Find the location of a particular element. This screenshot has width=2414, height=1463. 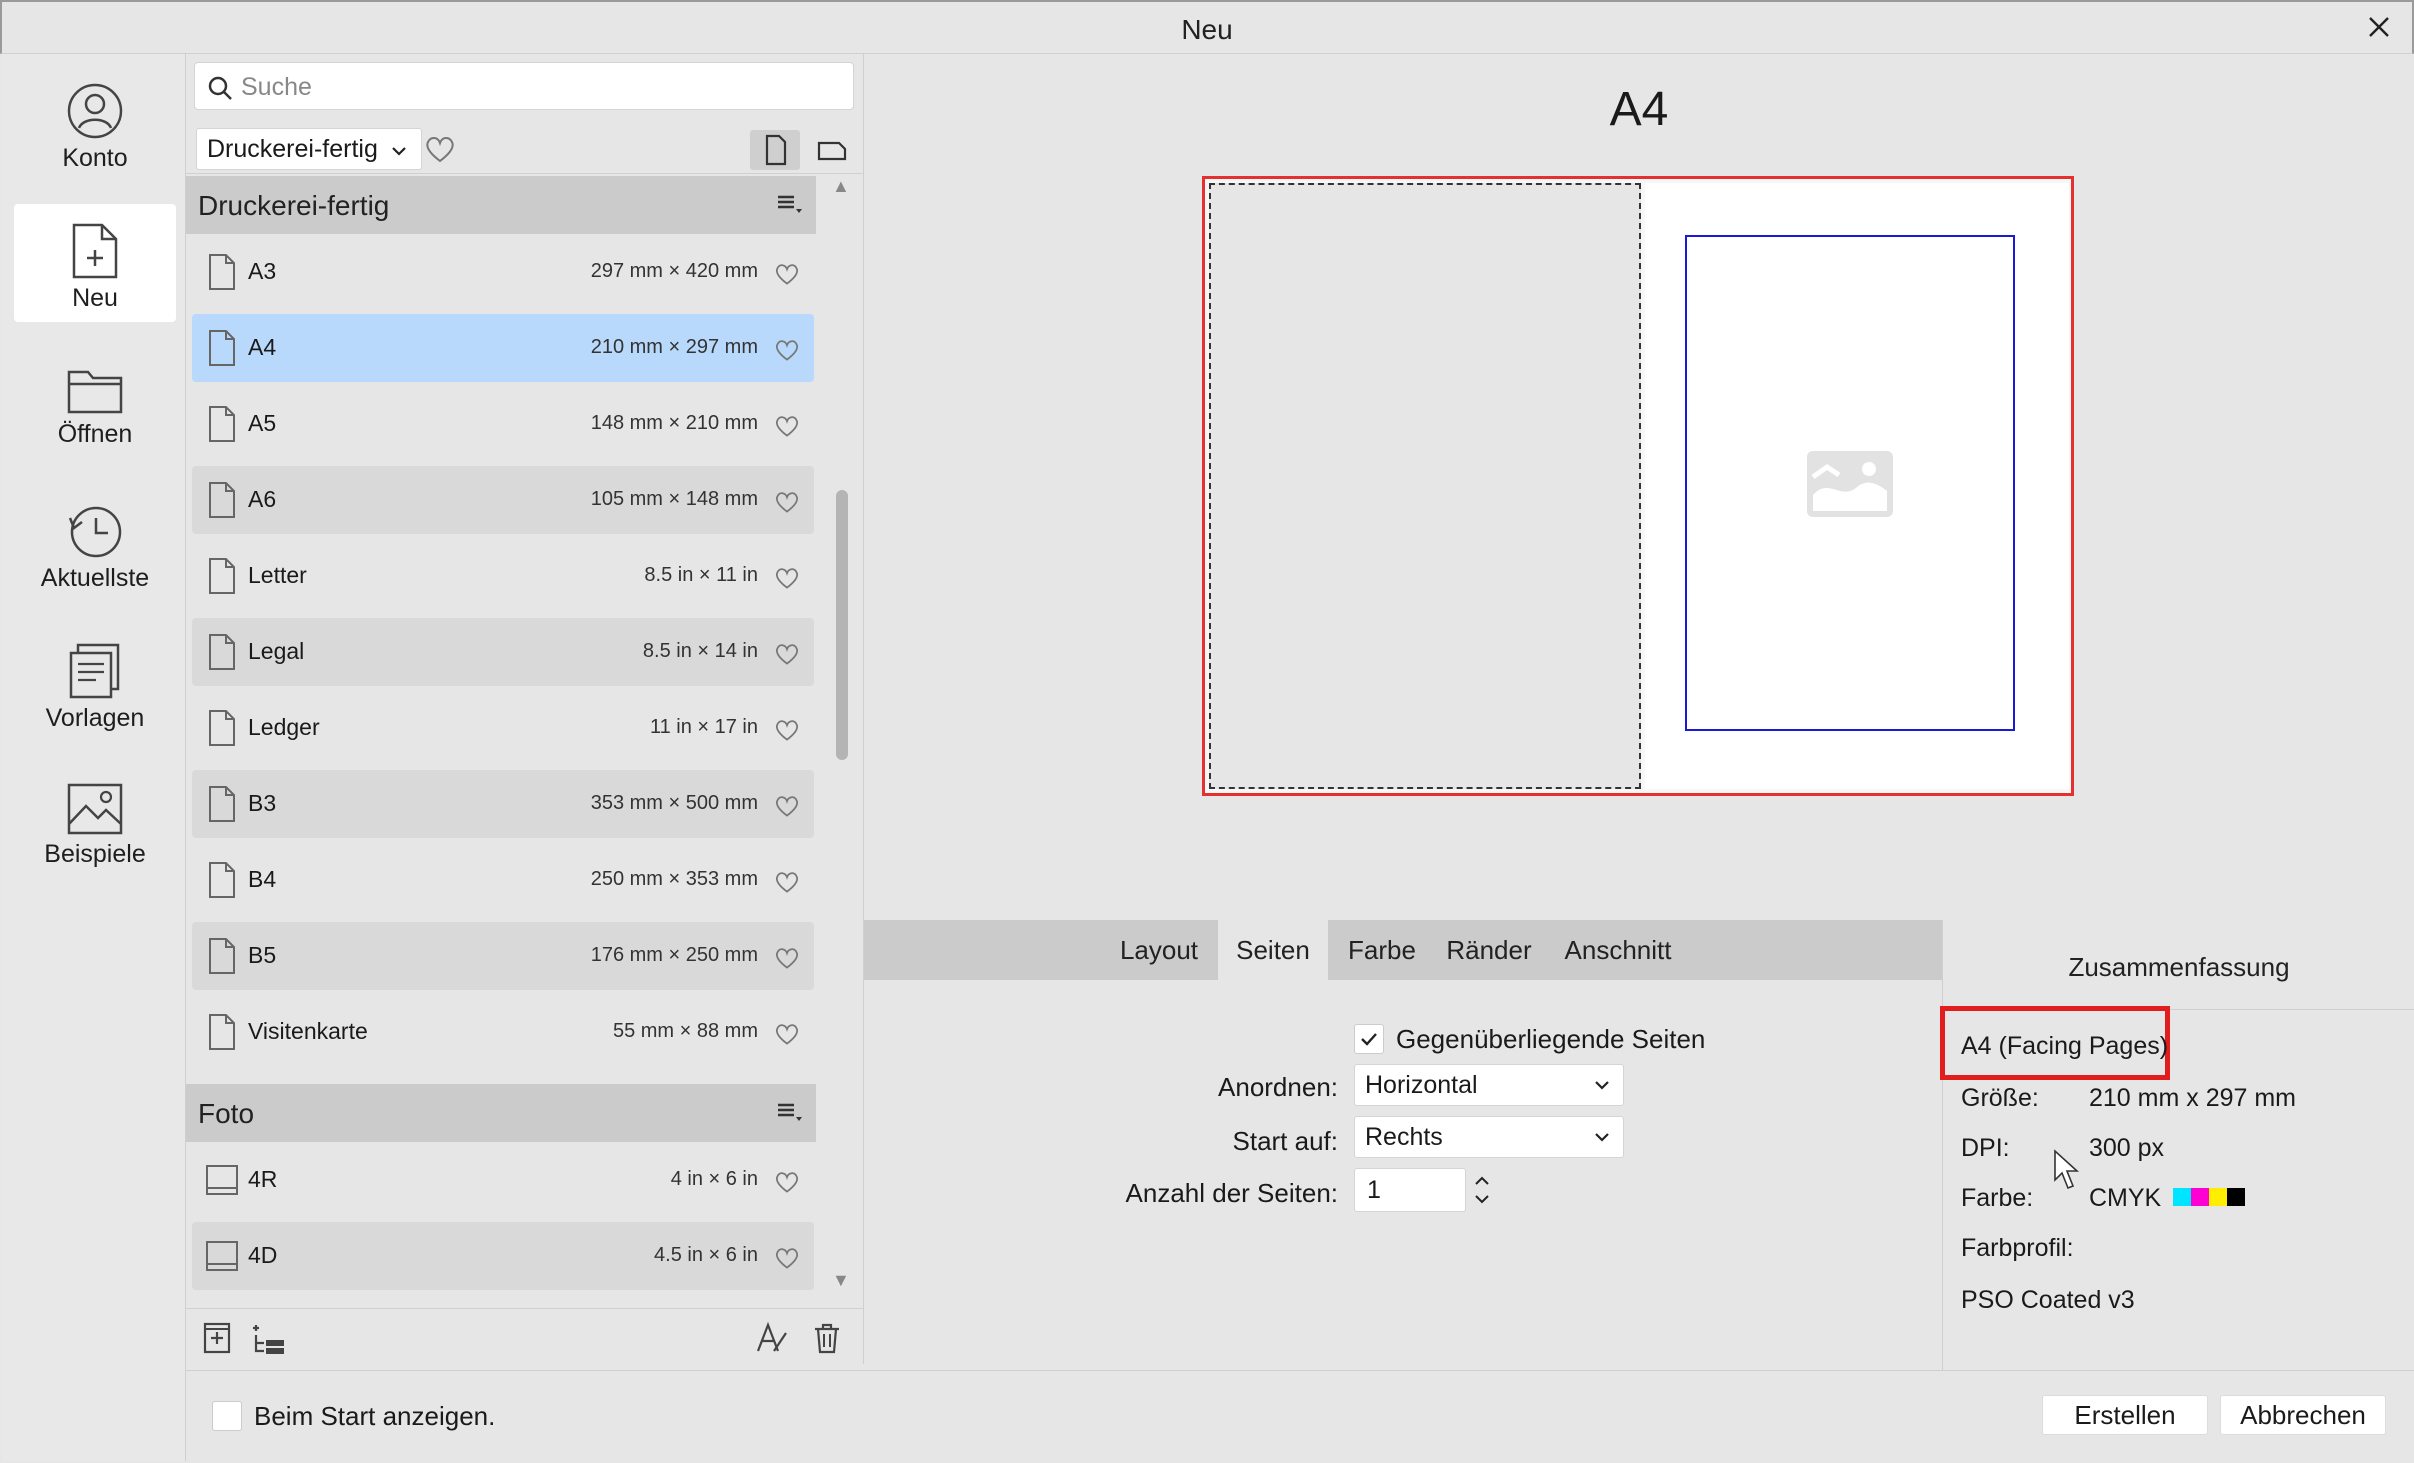

close-icon is located at coordinates (2379, 27).